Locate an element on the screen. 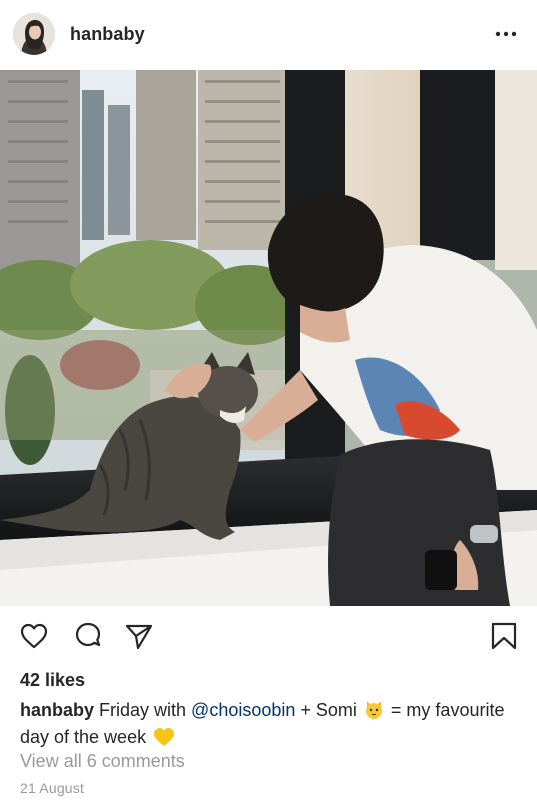 The image size is (537, 810). comment-button is located at coordinates (88, 636).